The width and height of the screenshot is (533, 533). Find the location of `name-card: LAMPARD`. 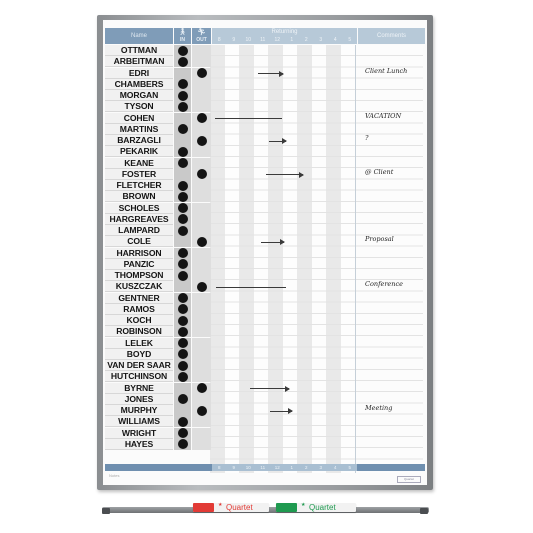

name-card: LAMPARD is located at coordinates (139, 230).